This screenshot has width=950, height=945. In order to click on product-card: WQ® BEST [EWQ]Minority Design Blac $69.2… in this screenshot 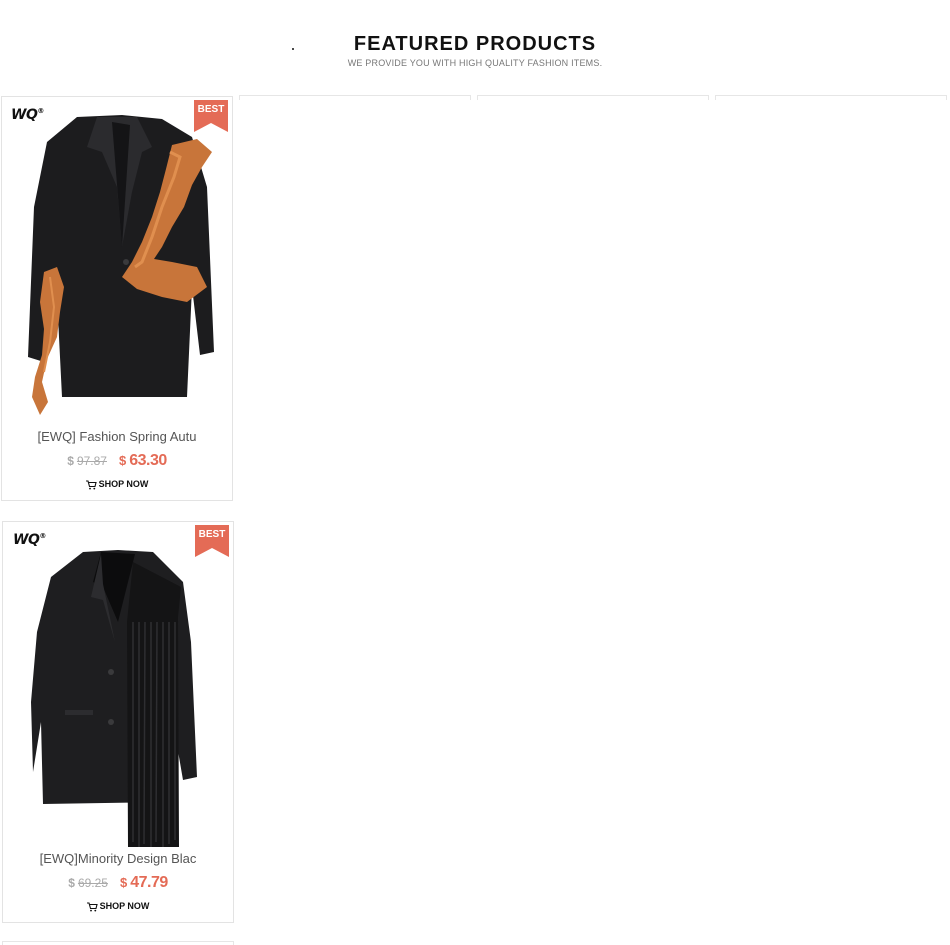, I will do `click(118, 722)`.